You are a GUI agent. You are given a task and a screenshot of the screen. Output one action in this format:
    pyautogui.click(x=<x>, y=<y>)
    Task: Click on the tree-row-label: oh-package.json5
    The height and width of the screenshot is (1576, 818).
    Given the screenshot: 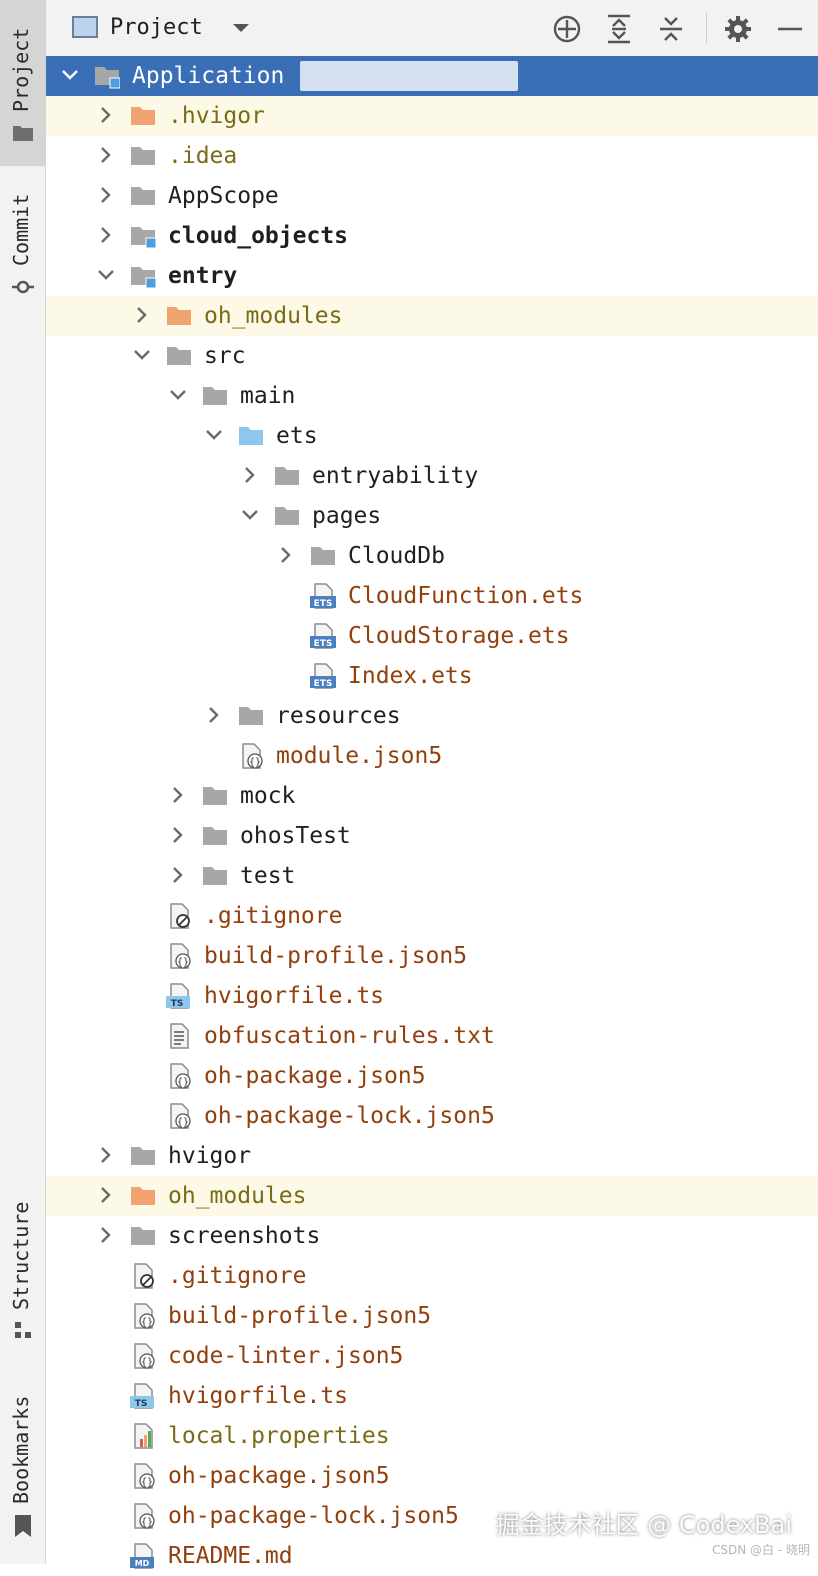 What is the action you would take?
    pyautogui.click(x=315, y=1076)
    